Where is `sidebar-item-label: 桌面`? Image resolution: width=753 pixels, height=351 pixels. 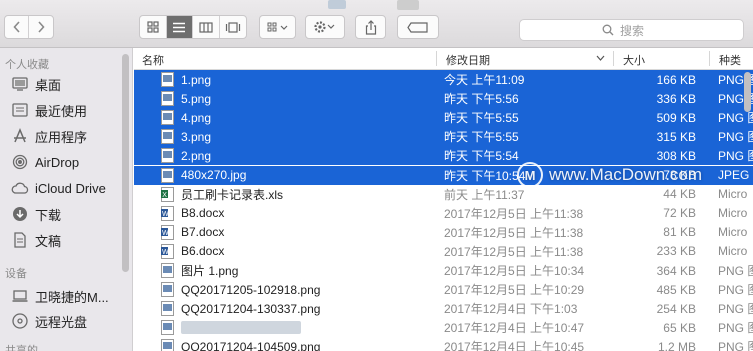
sidebar-item-label: 桌面 is located at coordinates (48, 85).